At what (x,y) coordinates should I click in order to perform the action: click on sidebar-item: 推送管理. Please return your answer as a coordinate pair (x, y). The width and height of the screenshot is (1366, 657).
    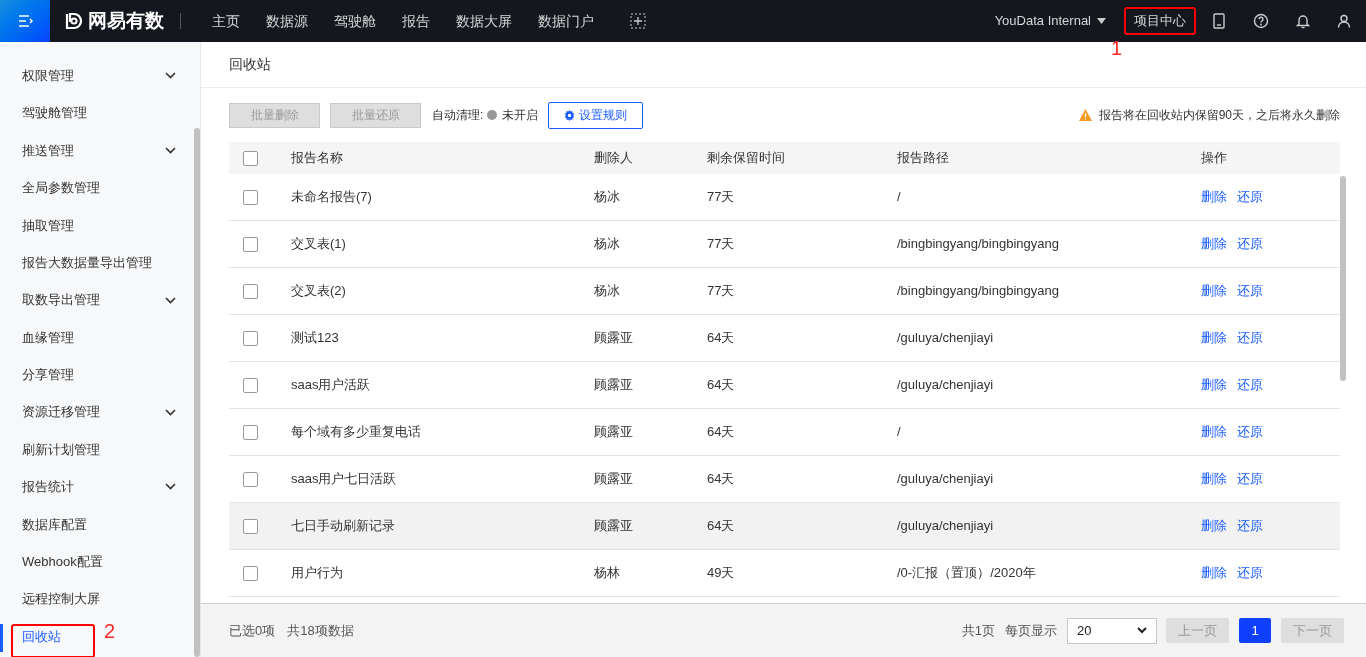
    Looking at the image, I should click on (48, 150).